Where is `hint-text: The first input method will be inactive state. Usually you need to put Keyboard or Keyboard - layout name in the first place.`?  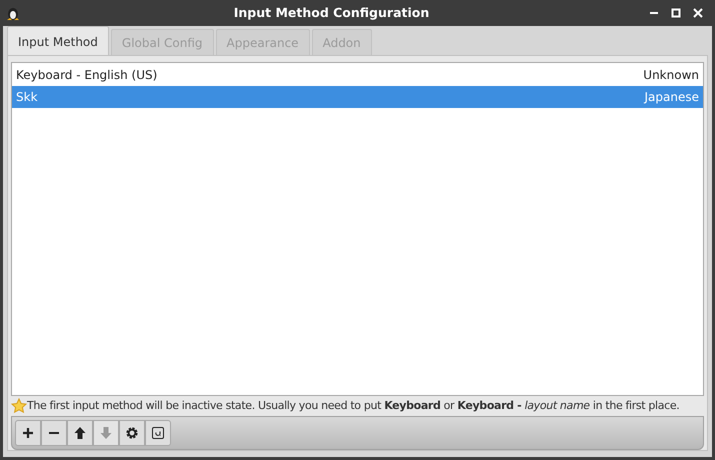 hint-text: The first input method will be inactive state. Usually you need to put Keyboard or Keyboard - layout name in the first place. is located at coordinates (353, 406).